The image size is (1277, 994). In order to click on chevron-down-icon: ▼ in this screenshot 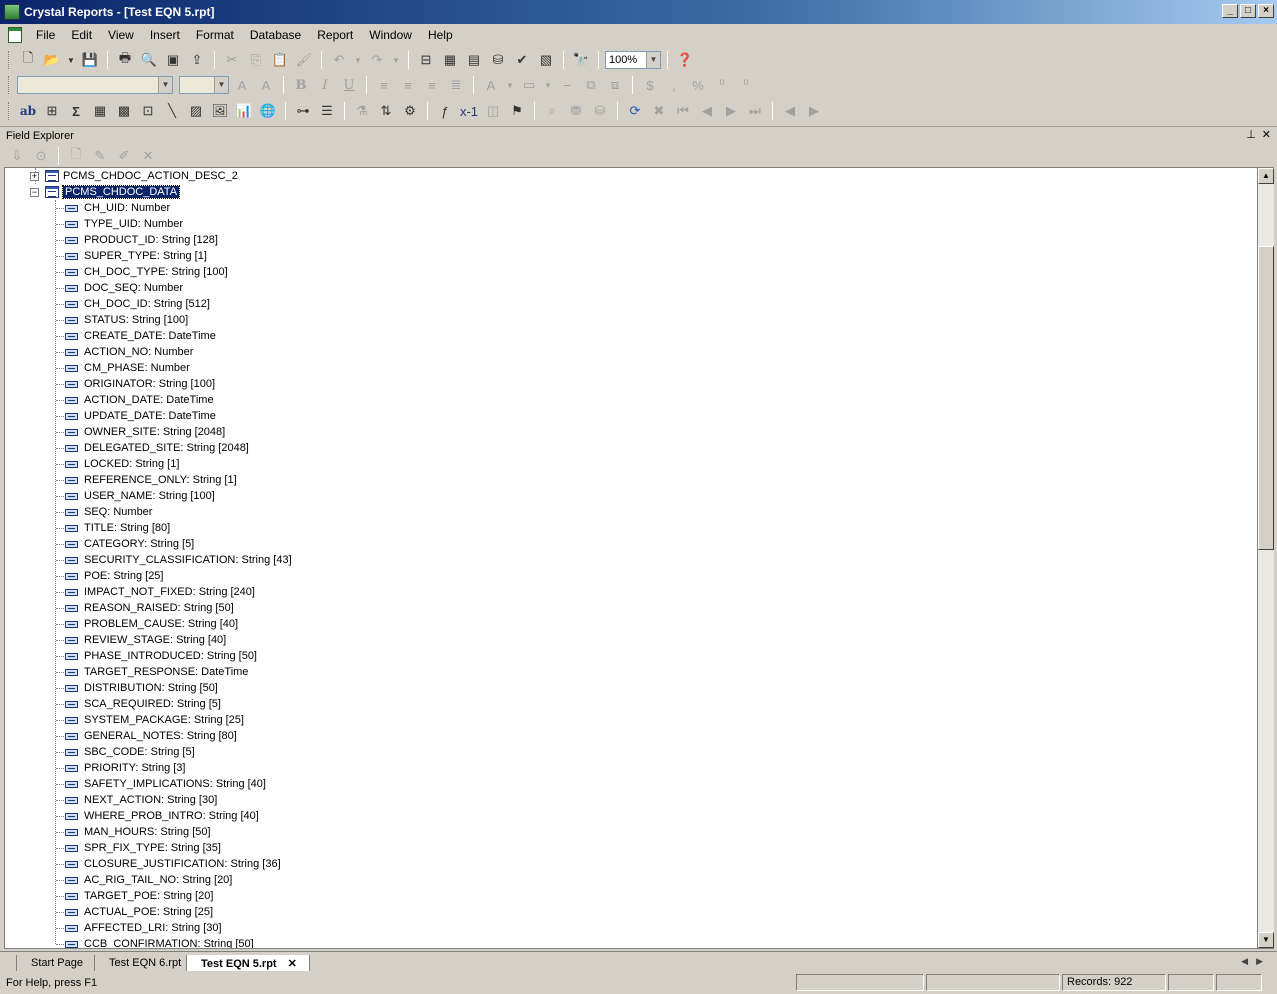, I will do `click(653, 60)`.